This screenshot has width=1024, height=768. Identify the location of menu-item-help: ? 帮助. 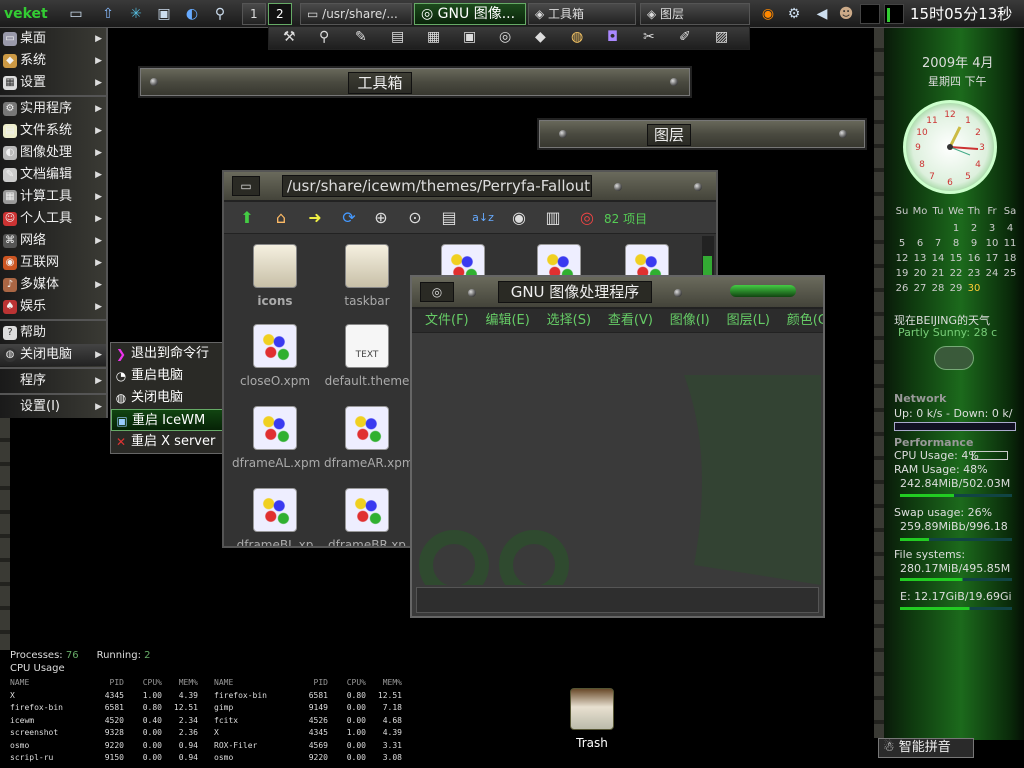
(53, 333).